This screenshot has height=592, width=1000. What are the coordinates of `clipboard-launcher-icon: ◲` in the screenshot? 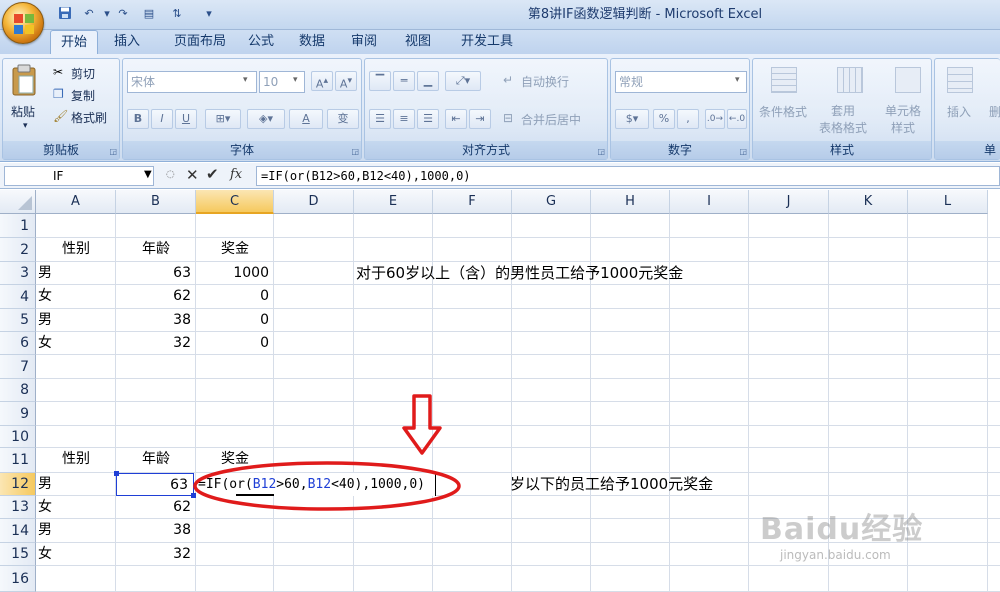 It's located at (113, 151).